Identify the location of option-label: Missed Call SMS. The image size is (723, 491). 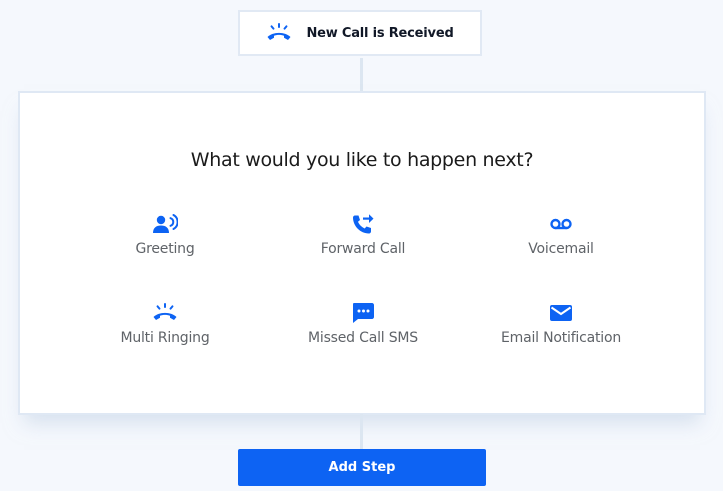
(363, 338).